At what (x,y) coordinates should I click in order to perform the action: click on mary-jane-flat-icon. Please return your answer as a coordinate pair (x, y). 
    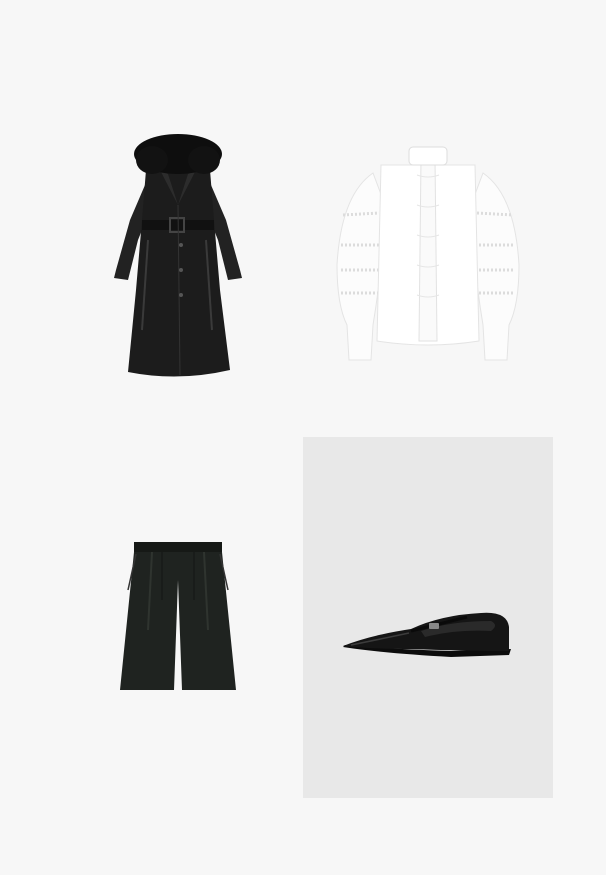
    Looking at the image, I should click on (427, 634).